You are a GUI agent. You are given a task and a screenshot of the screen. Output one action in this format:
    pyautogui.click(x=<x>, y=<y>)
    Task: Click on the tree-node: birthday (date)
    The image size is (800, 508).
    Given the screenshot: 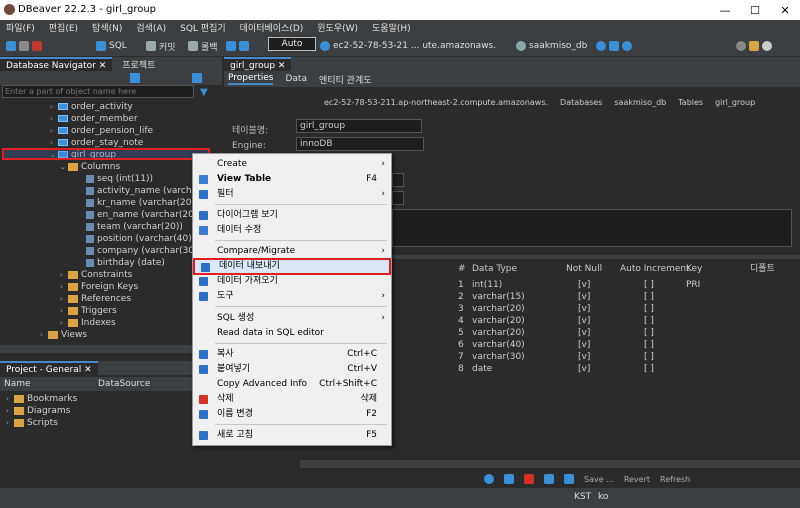 What is the action you would take?
    pyautogui.click(x=121, y=263)
    